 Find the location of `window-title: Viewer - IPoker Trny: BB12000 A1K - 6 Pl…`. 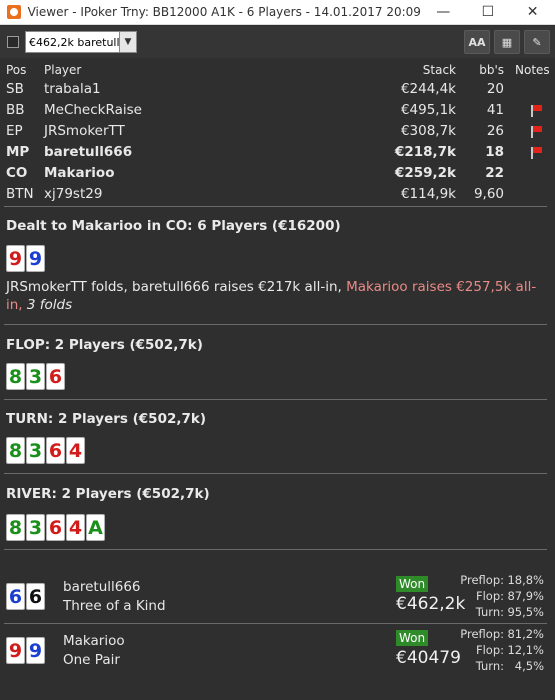

window-title: Viewer - IPoker Trny: BB12000 A1K - 6 Pl… is located at coordinates (224, 12).